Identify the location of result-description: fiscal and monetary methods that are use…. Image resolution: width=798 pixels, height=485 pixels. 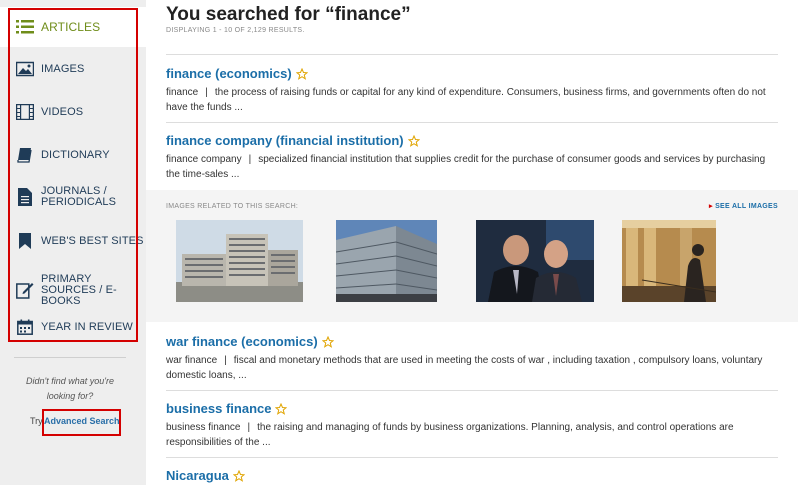
(464, 368).